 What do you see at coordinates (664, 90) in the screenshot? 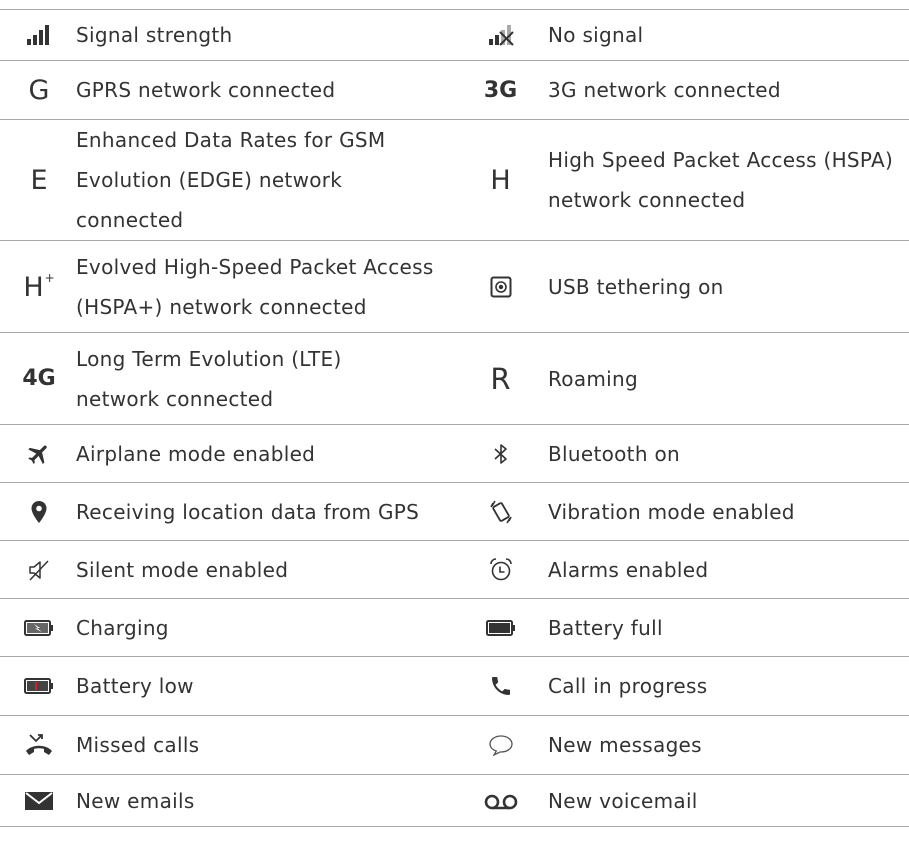
I see `row-label: 3G network connected` at bounding box center [664, 90].